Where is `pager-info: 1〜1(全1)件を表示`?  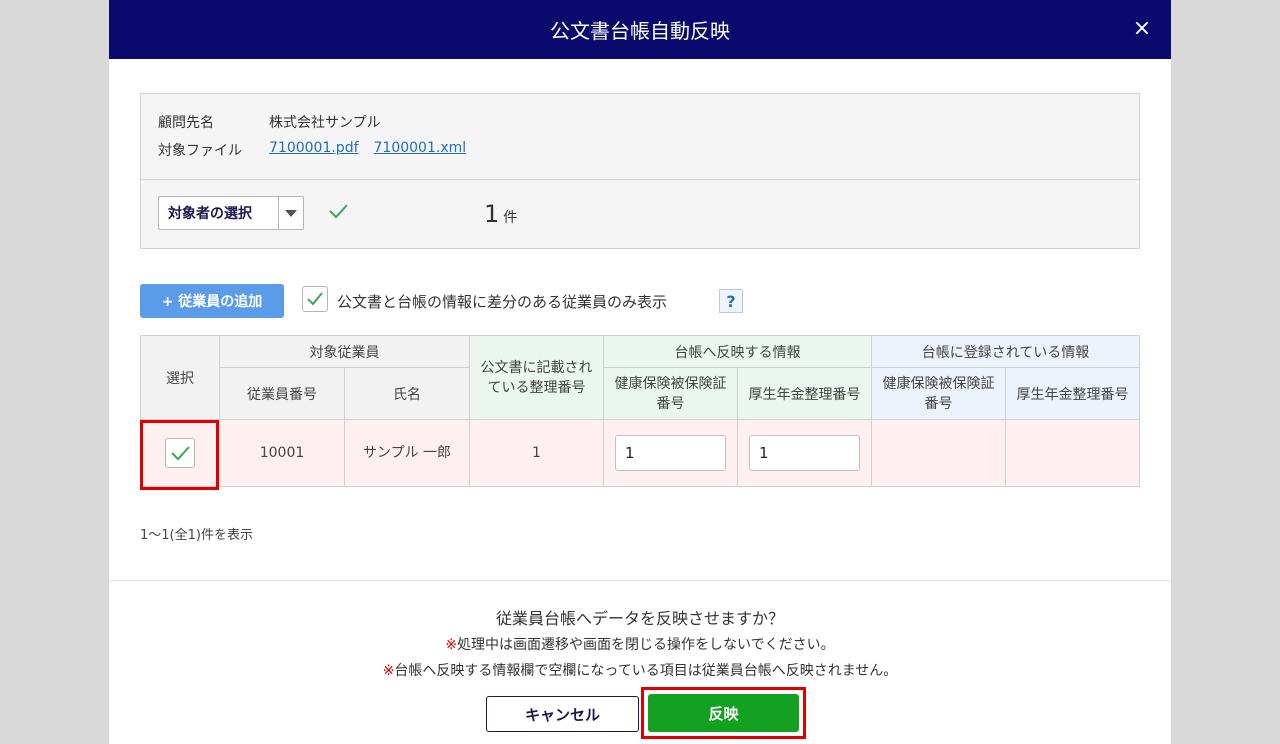 pager-info: 1〜1(全1)件を表示 is located at coordinates (196, 535).